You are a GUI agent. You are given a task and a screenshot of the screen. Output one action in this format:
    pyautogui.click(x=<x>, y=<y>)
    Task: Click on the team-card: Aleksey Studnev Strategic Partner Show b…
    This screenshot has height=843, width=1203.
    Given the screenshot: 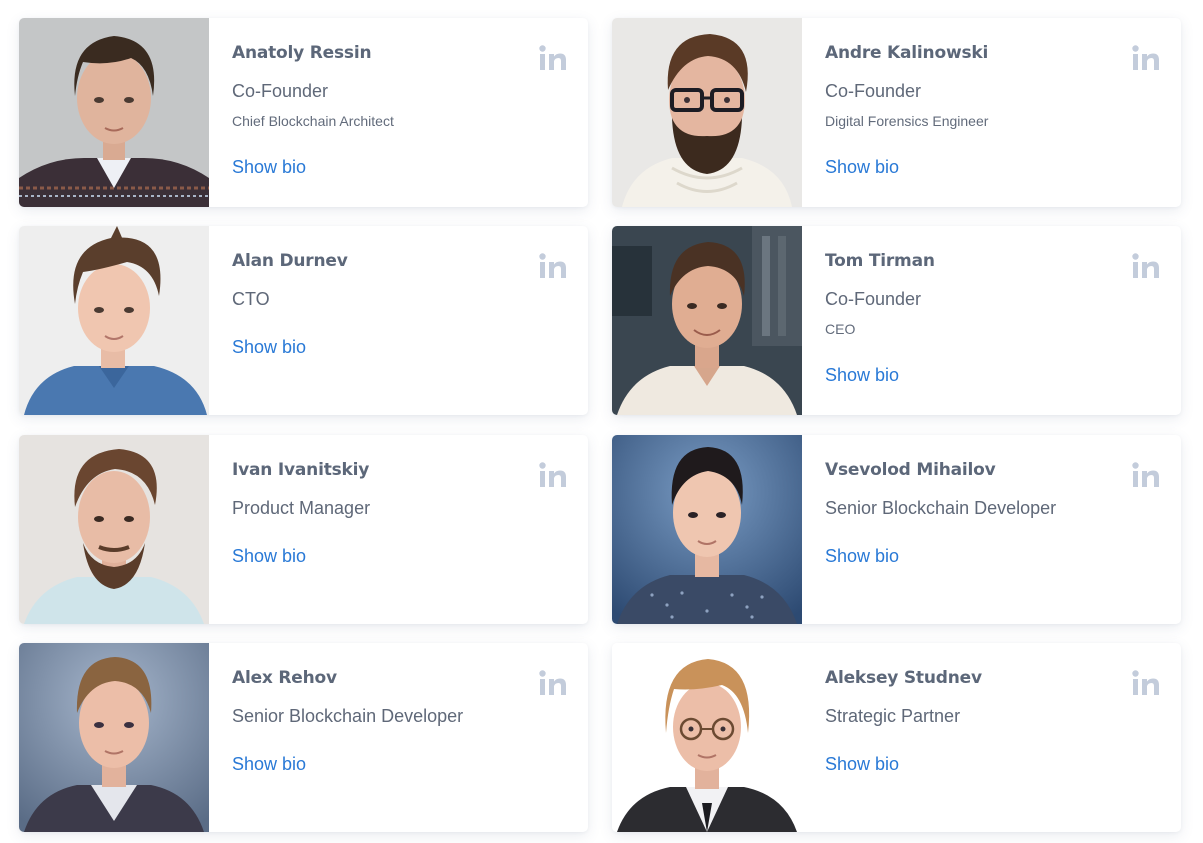 What is the action you would take?
    pyautogui.click(x=896, y=737)
    